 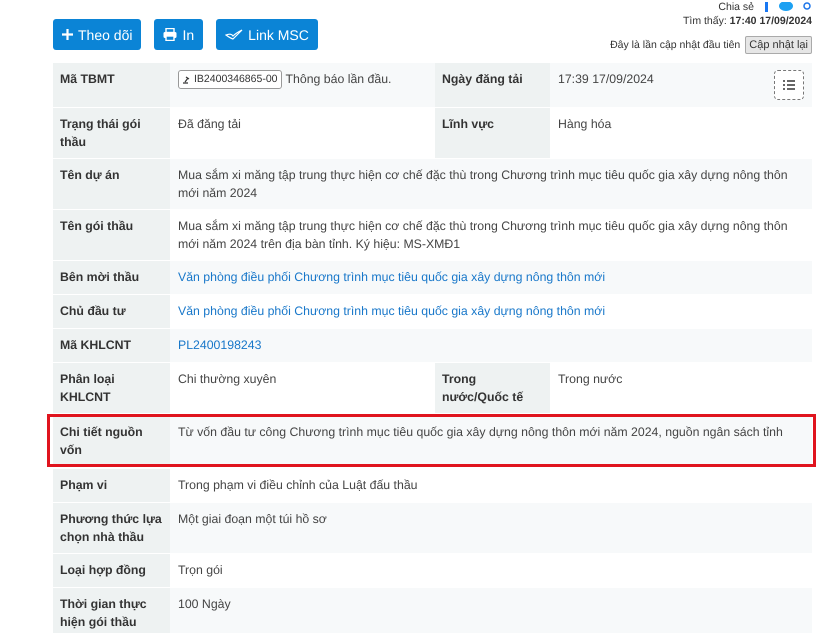 I want to click on field-value: Từ vốn đầu tư công Chương trình mục tiêu quốc gia xây dựng nông thôn mới năm 2024, nguồn ngân sách tỉnh, so click(x=480, y=432).